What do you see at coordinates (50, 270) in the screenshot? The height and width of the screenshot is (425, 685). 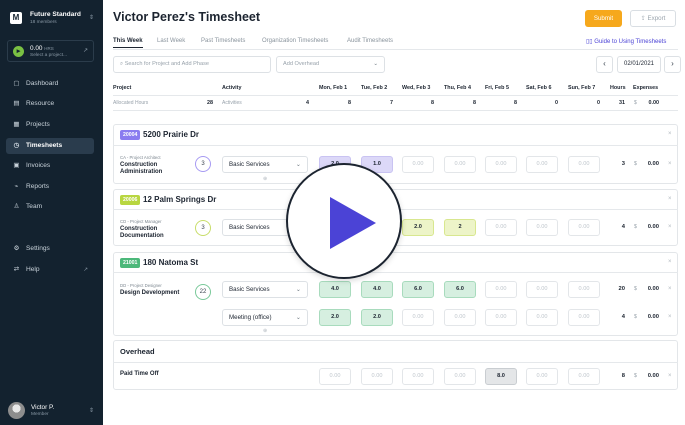 I see `sidebar-item-help: ⇄ Help ↗` at bounding box center [50, 270].